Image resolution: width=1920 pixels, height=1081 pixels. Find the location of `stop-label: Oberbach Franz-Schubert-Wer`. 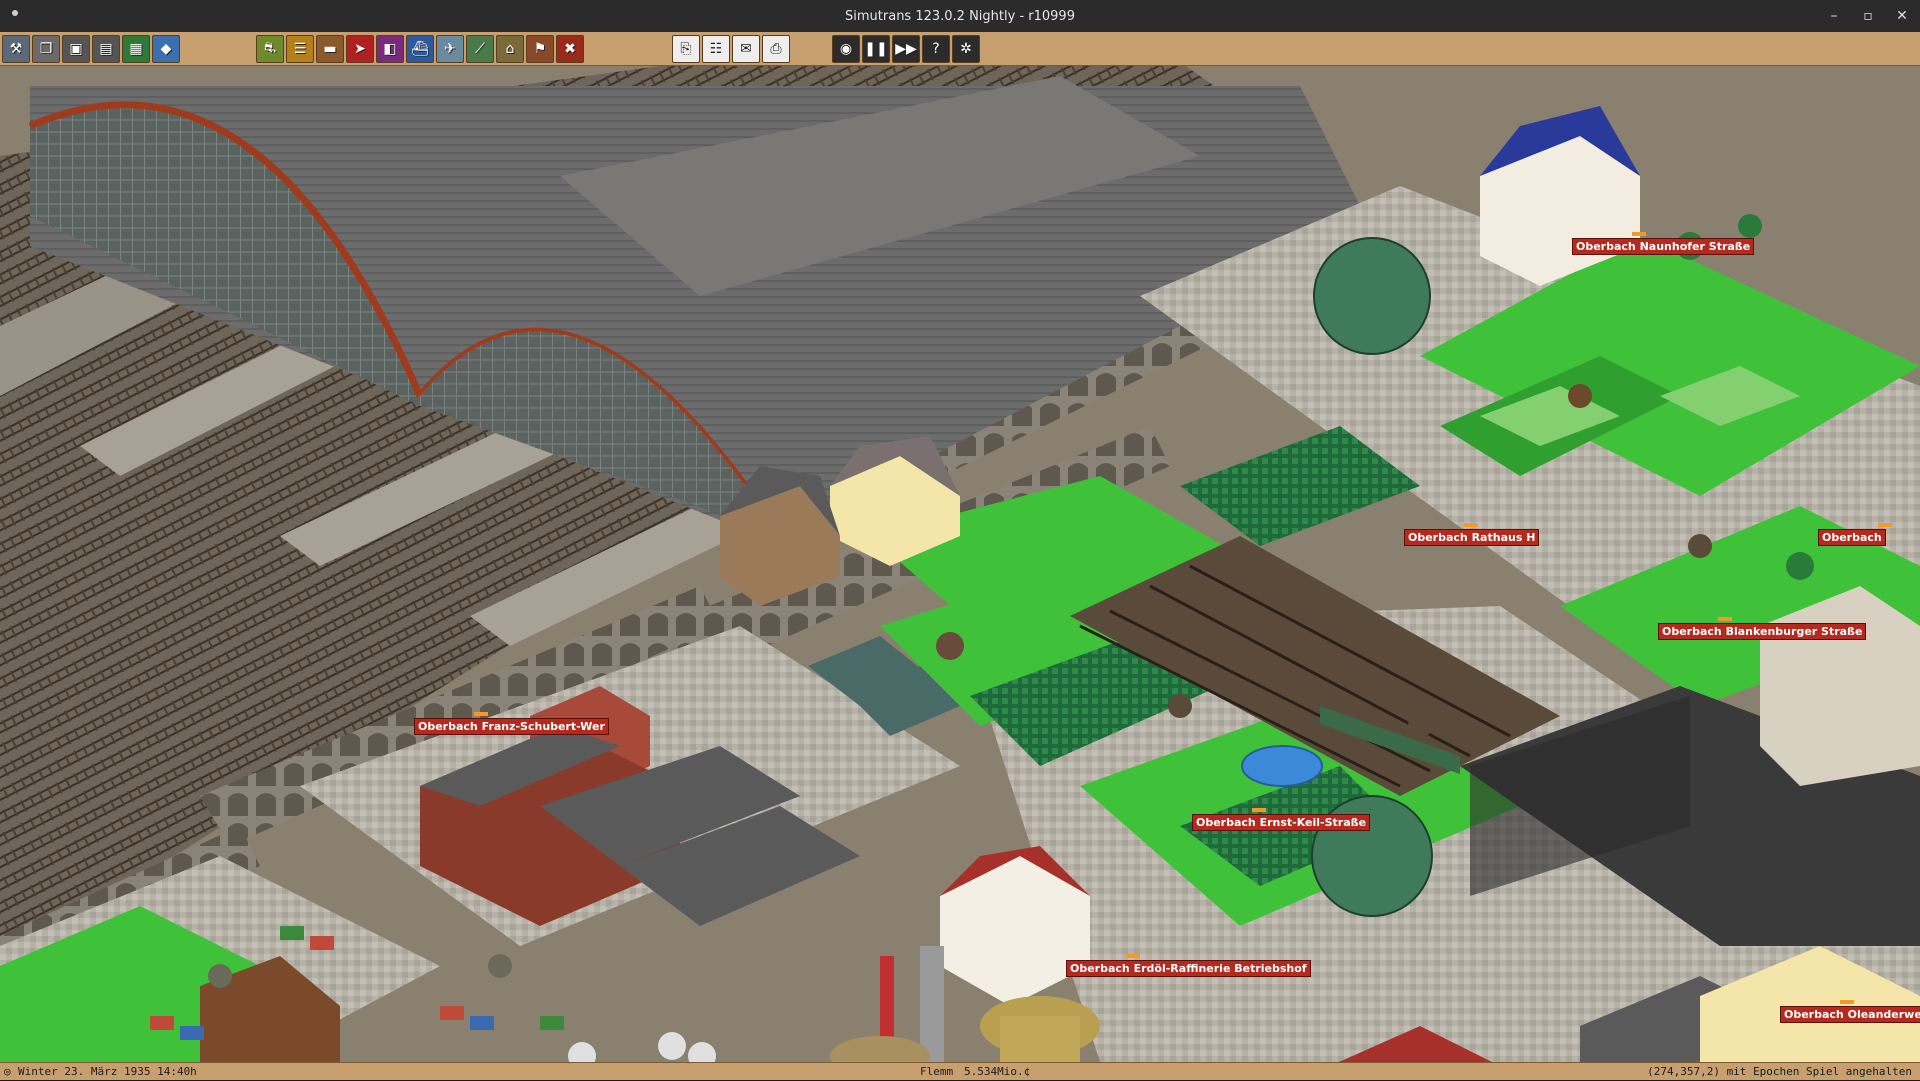

stop-label: Oberbach Franz-Schubert-Wer is located at coordinates (511, 726).